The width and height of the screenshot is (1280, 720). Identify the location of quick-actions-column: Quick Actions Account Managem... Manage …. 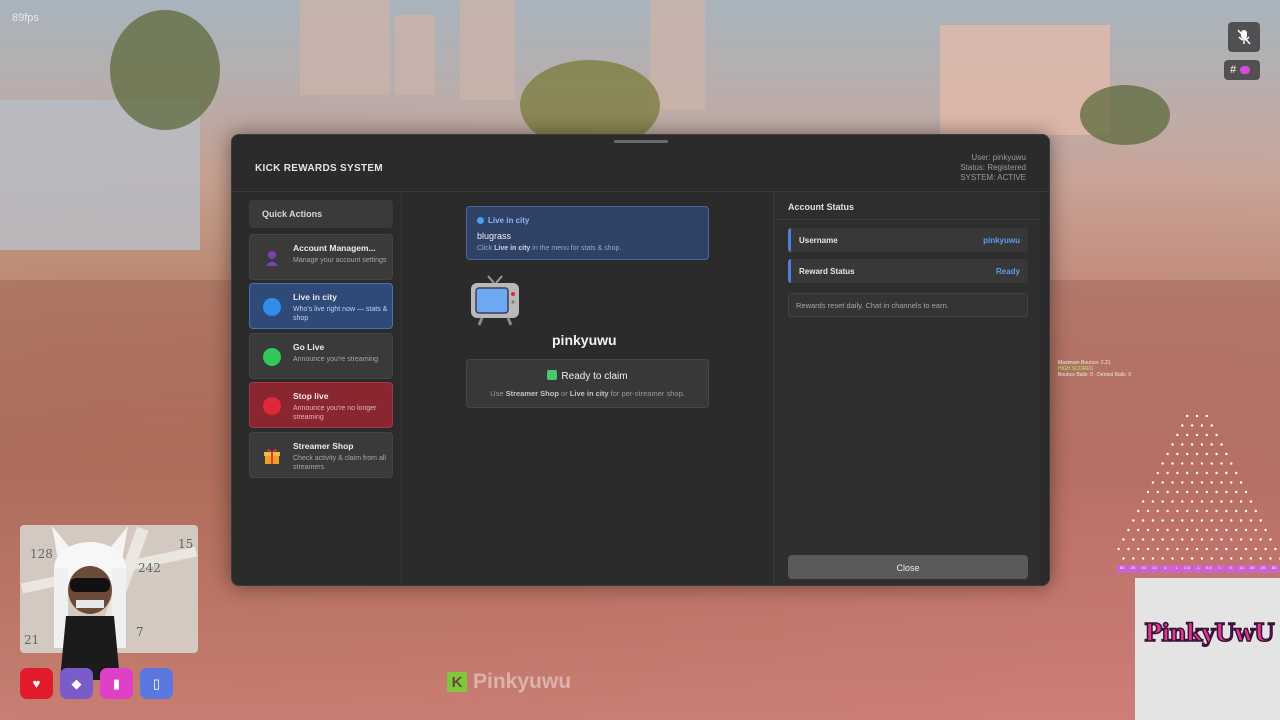
(322, 388).